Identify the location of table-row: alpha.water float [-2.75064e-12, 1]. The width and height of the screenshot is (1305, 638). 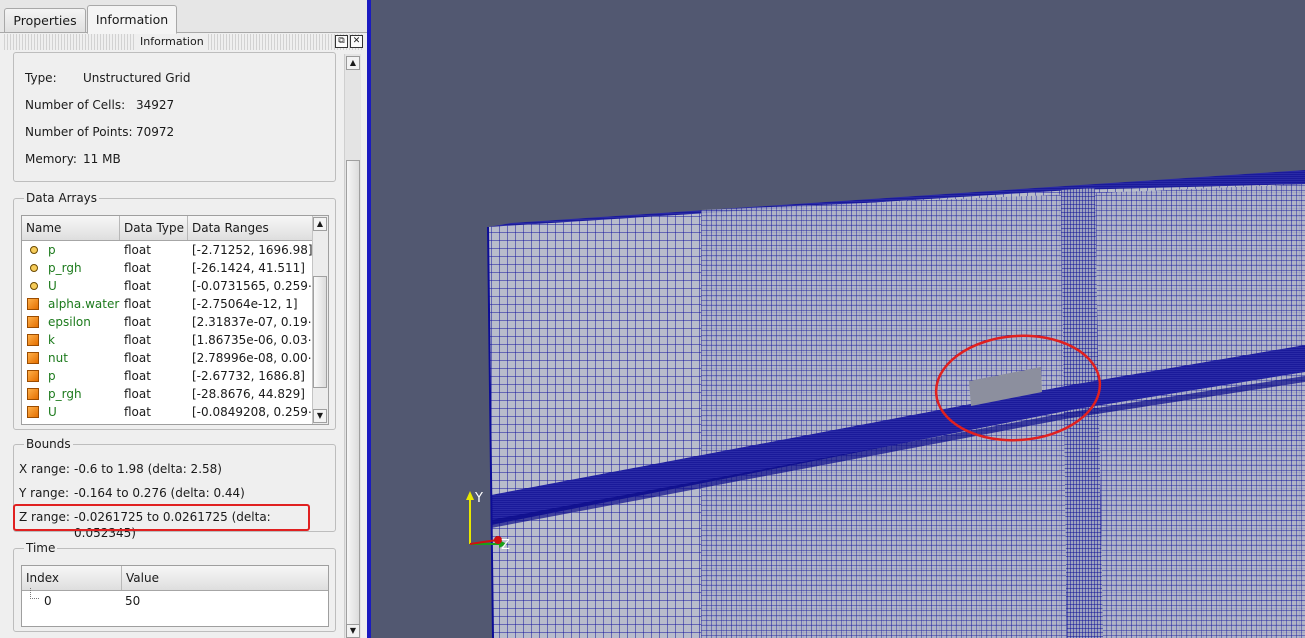
(168, 304).